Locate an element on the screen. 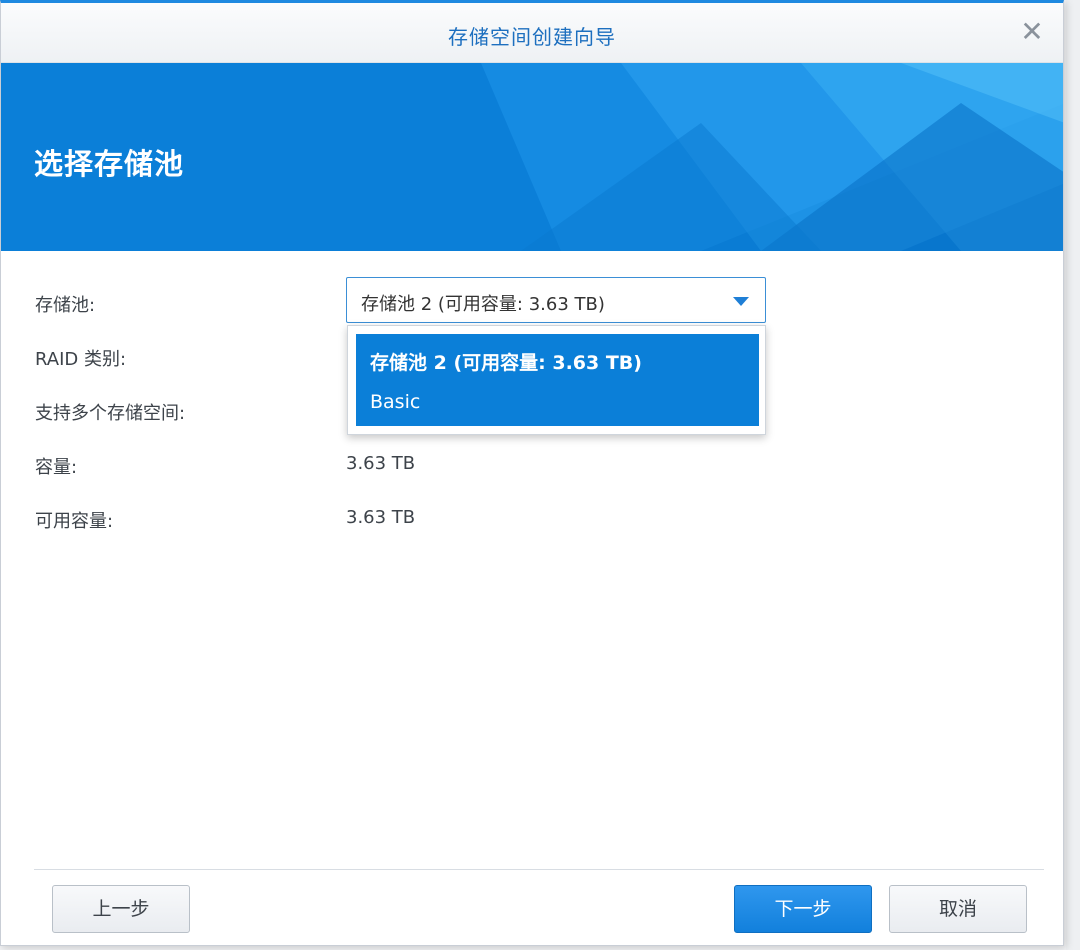  multi-volume-label: 支持多个存储空间: is located at coordinates (110, 413).